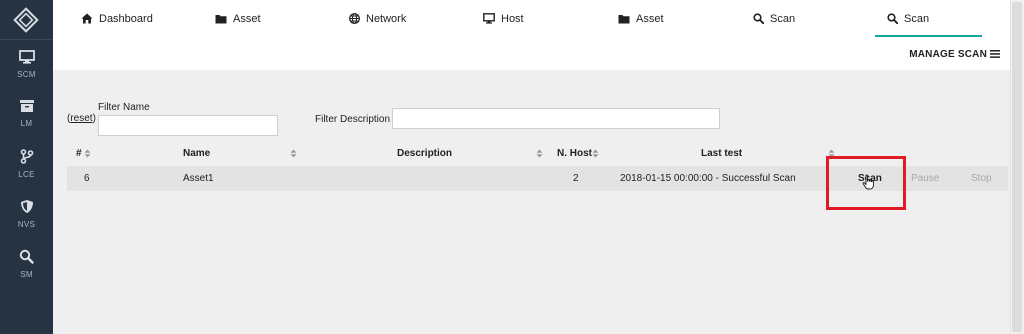 The width and height of the screenshot is (1024, 334). I want to click on home-icon, so click(87, 18).